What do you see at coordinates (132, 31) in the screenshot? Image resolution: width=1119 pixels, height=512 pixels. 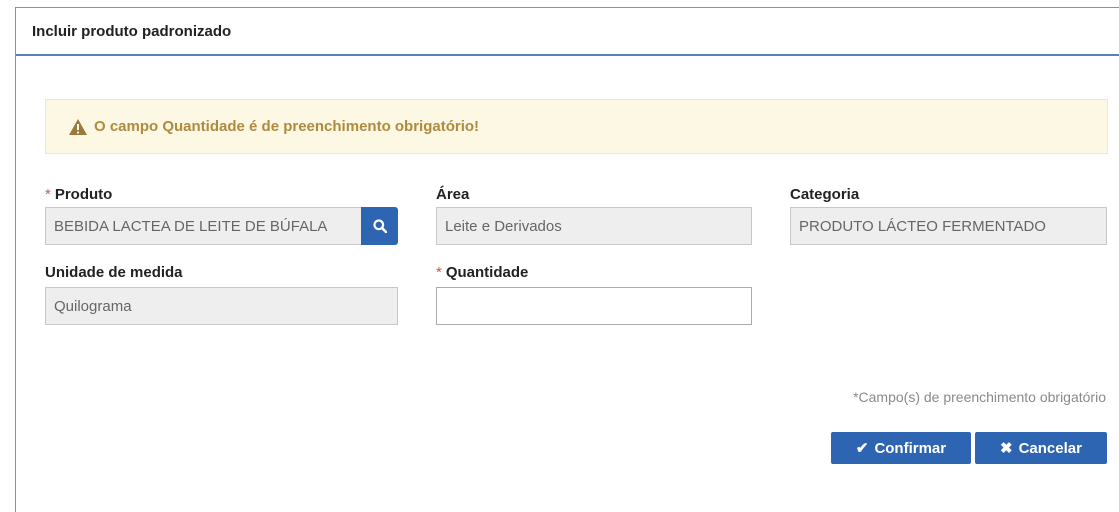 I see `dialog-title: Incluir produto padronizado` at bounding box center [132, 31].